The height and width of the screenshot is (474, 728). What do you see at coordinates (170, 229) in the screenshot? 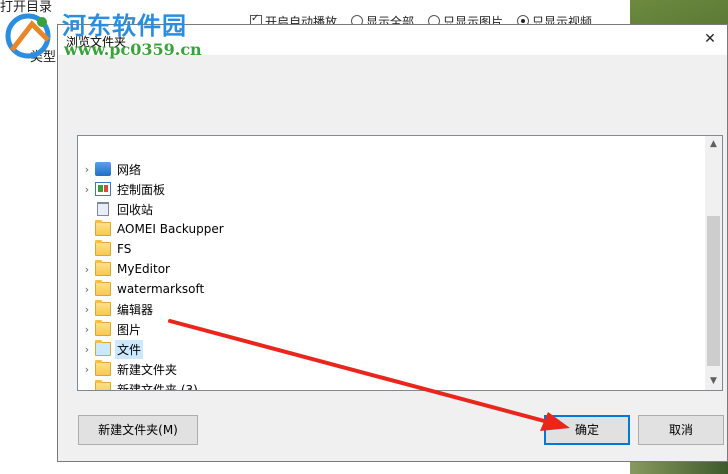
I see `tree-item-label: AOMEI Backupper` at bounding box center [170, 229].